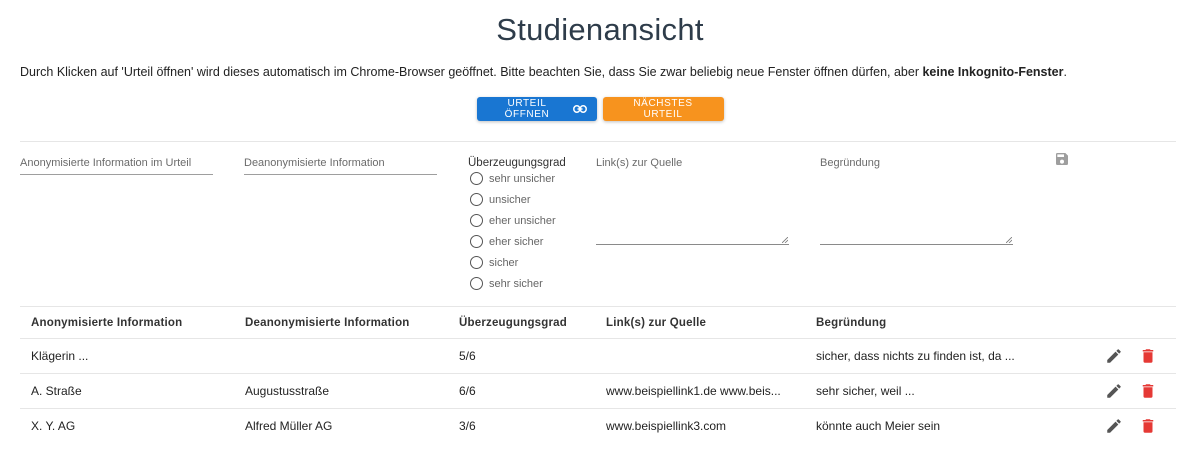  I want to click on col-header-links: Link(s) zur Quelle, so click(656, 323).